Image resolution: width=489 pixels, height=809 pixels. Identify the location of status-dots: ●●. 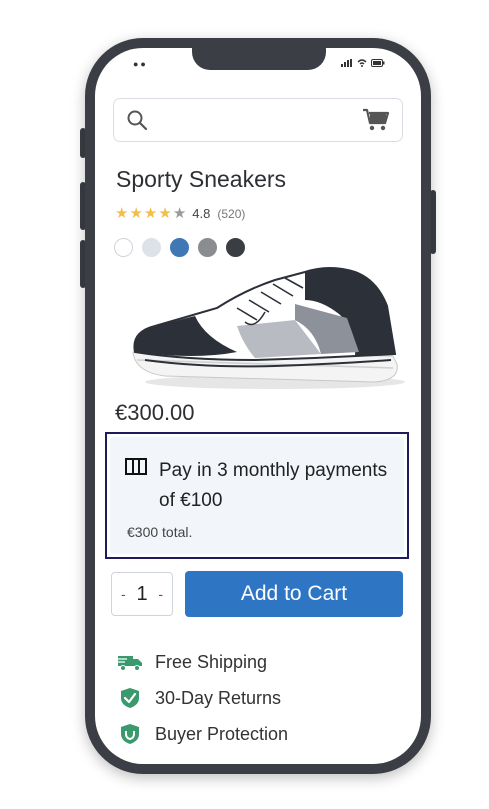
(140, 64).